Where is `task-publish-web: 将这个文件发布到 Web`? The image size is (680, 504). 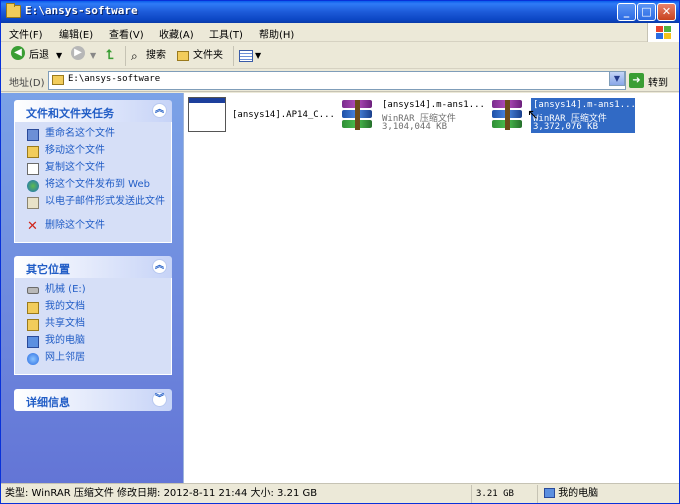
task-publish-web: 将这个文件发布到 Web is located at coordinates (93, 187).